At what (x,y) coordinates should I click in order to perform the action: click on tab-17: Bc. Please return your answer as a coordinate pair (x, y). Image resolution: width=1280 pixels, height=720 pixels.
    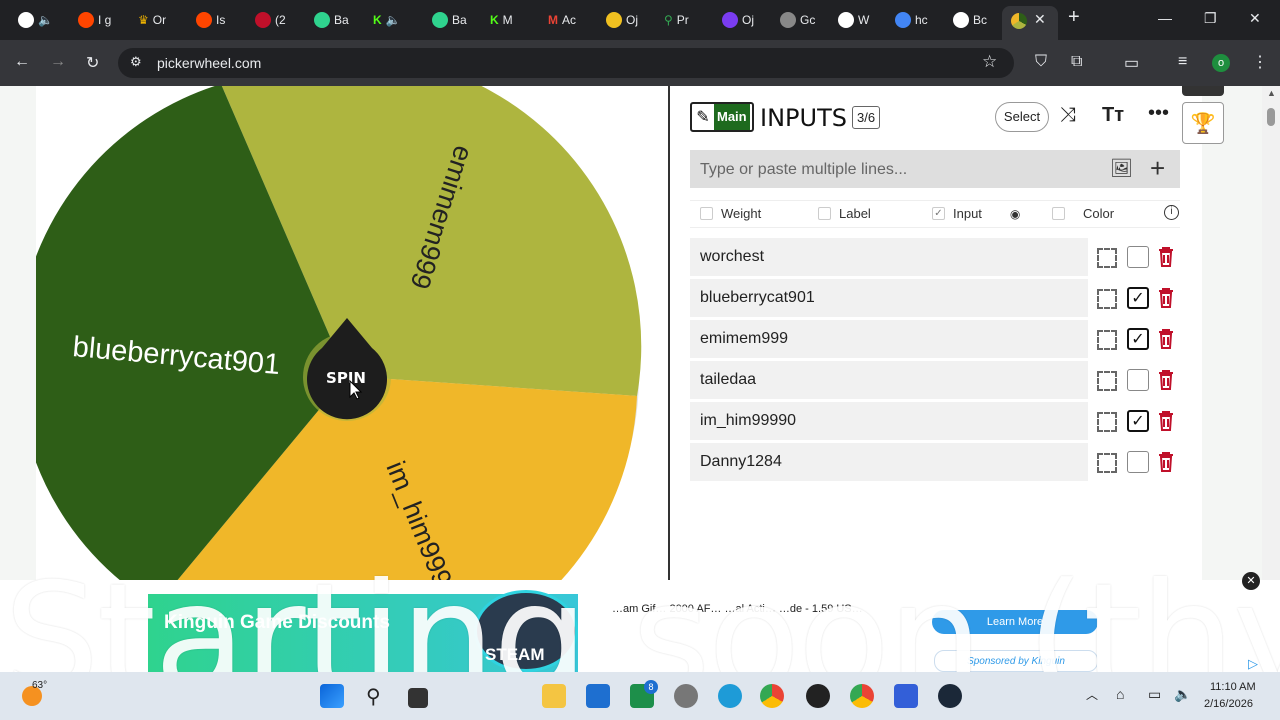
    Looking at the image, I should click on (975, 20).